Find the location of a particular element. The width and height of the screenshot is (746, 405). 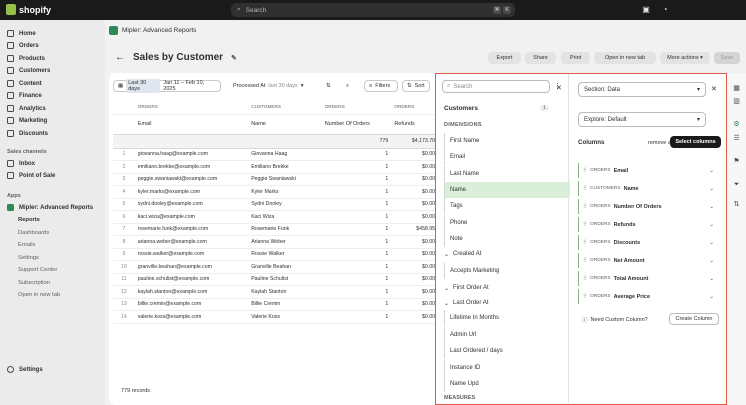

nav-finance: Finance is located at coordinates (24, 95).